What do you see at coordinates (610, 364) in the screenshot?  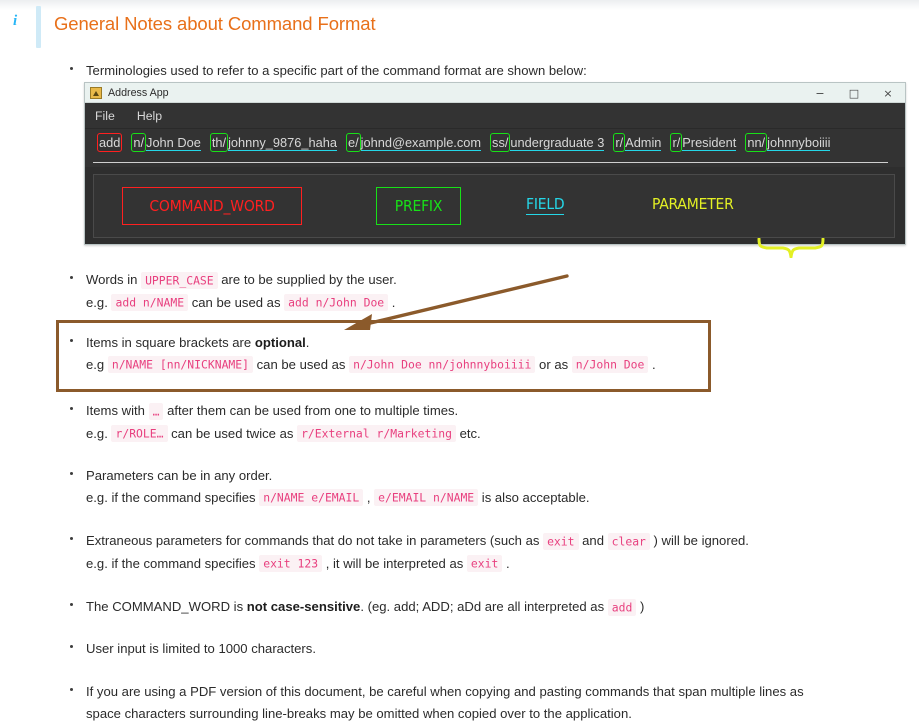 I see `code-john-doe-only: n/John Doe` at bounding box center [610, 364].